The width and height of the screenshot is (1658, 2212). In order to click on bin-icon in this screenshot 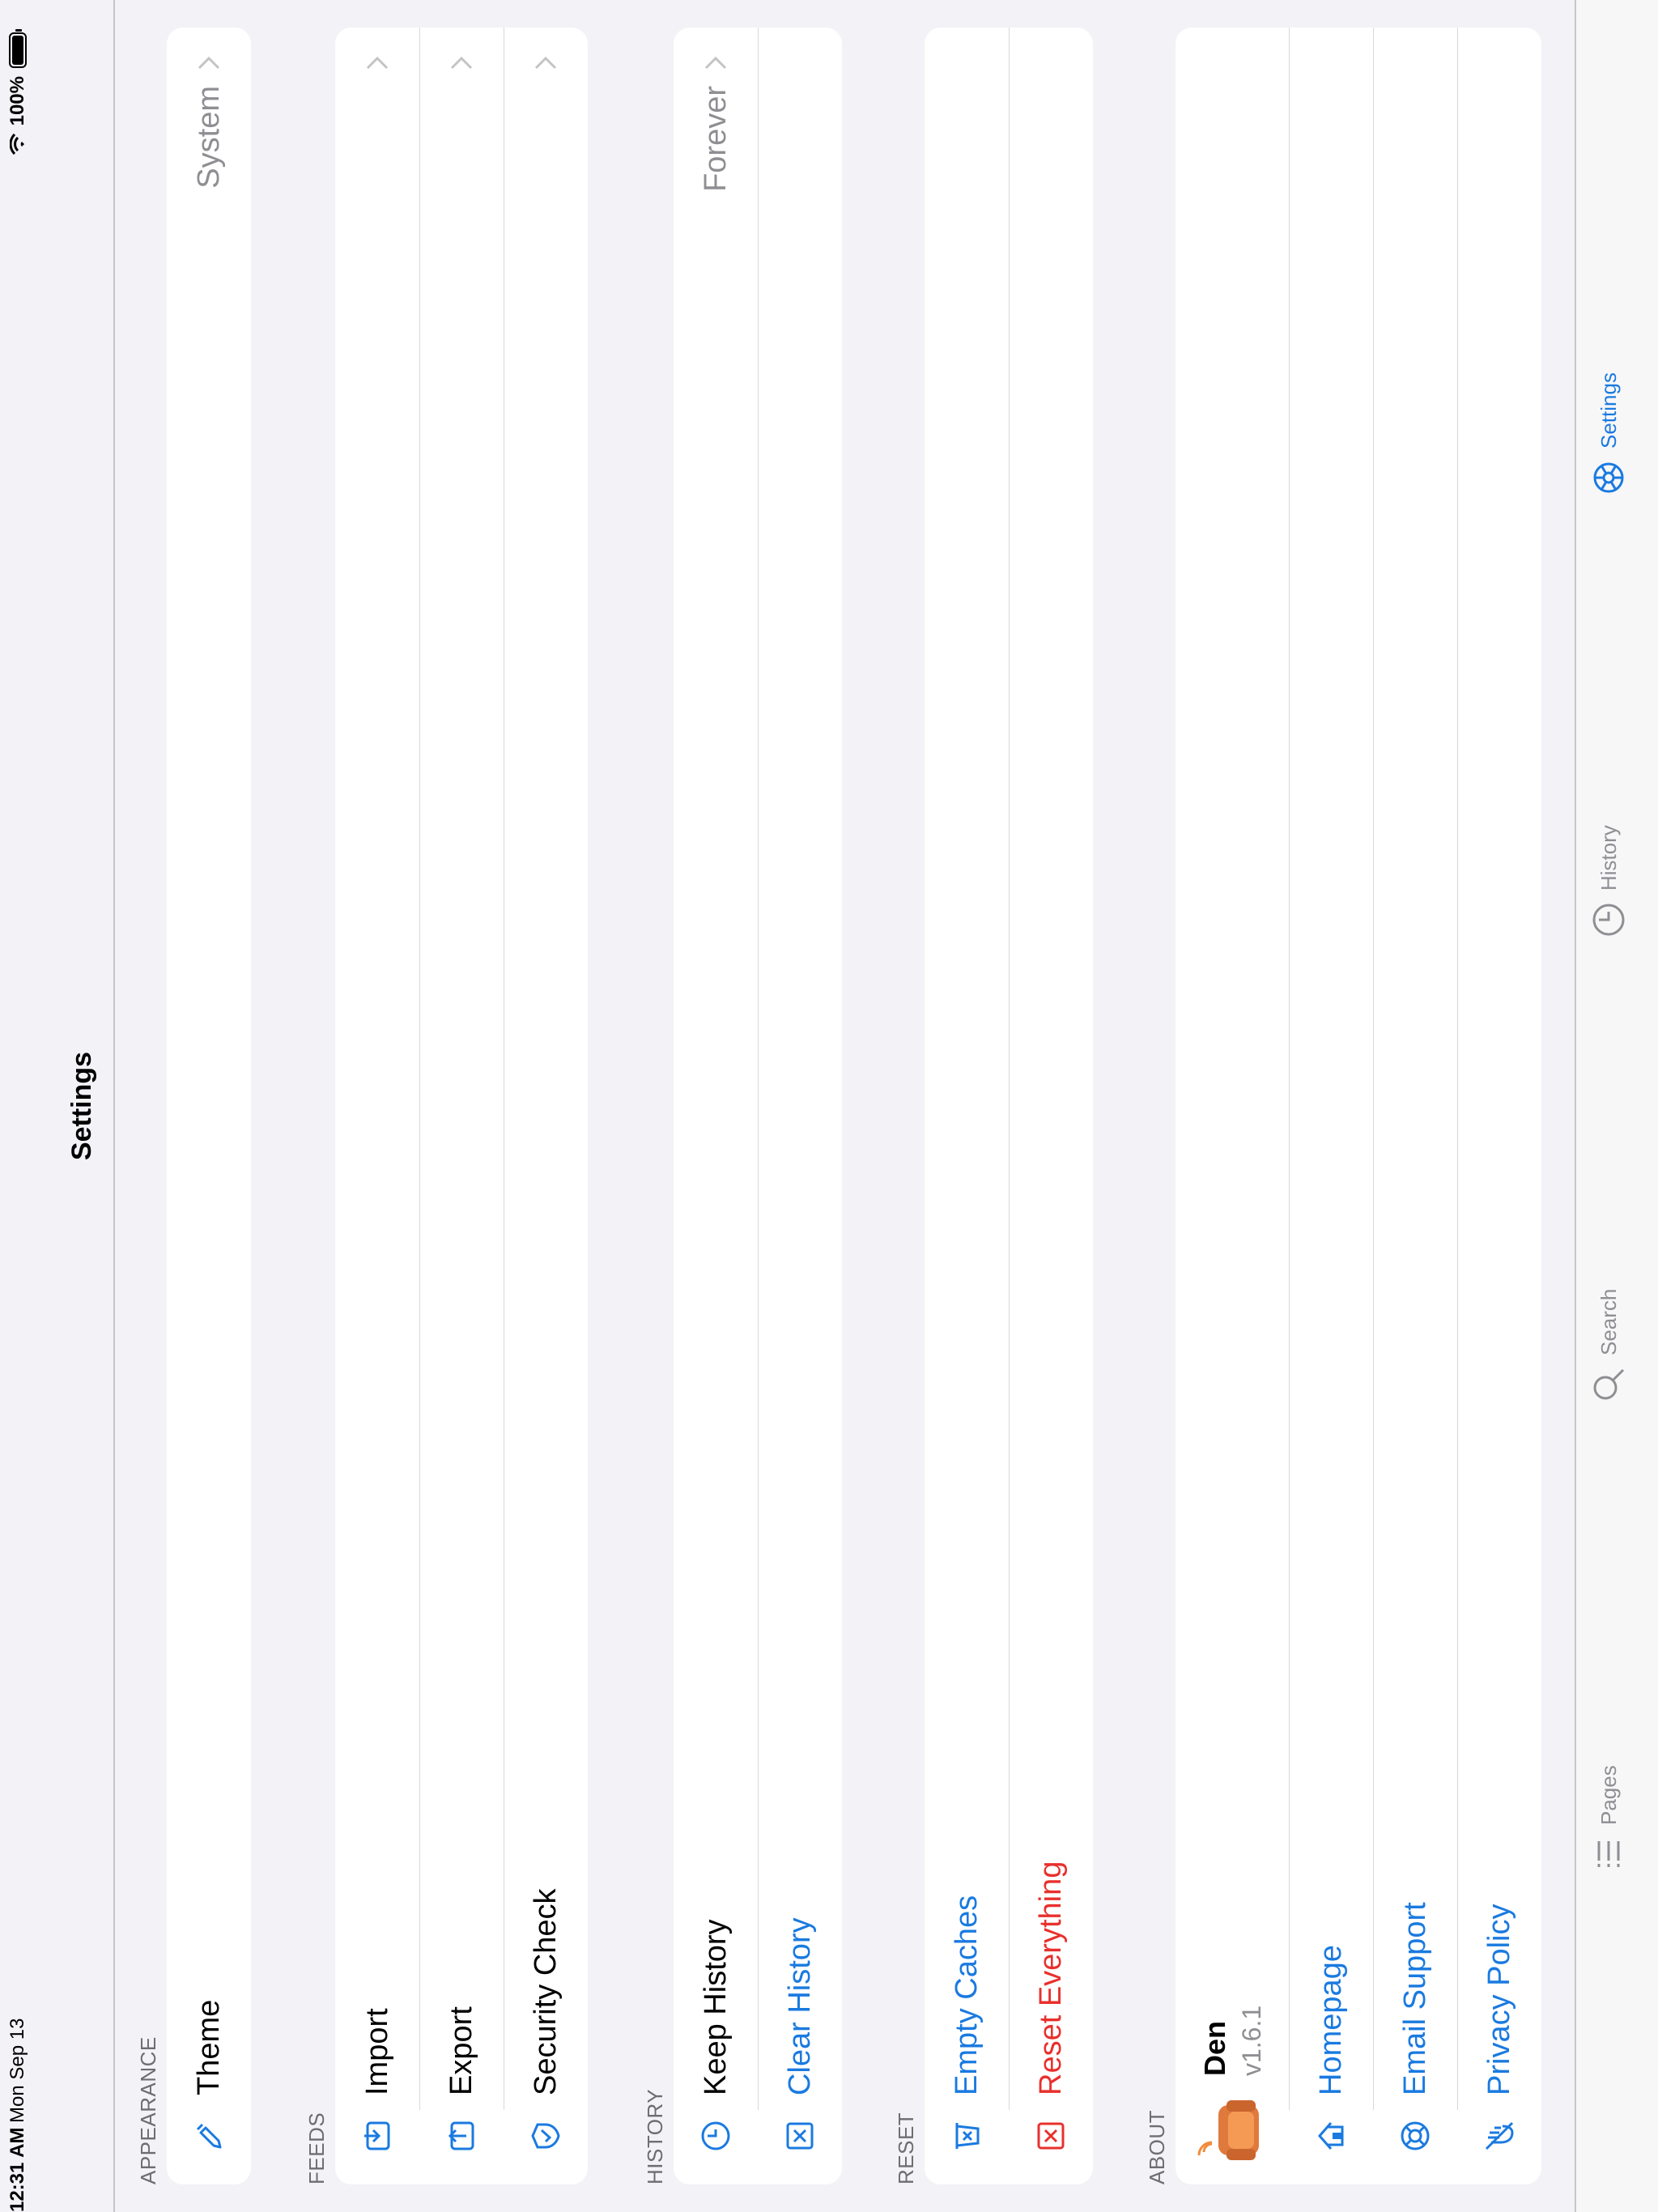, I will do `click(966, 2136)`.